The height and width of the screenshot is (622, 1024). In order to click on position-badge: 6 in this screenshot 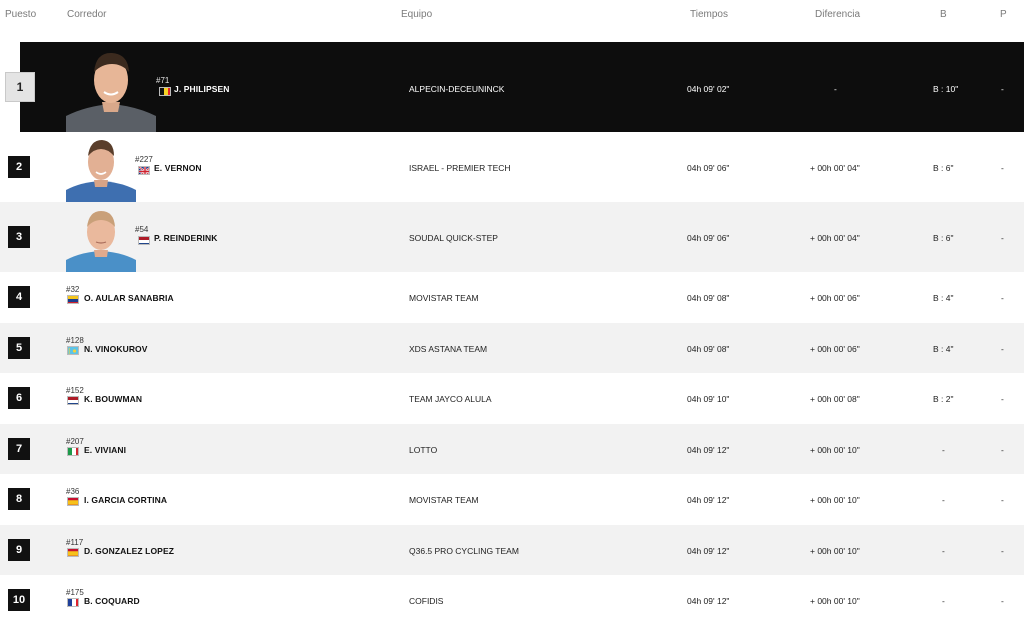, I will do `click(19, 398)`.